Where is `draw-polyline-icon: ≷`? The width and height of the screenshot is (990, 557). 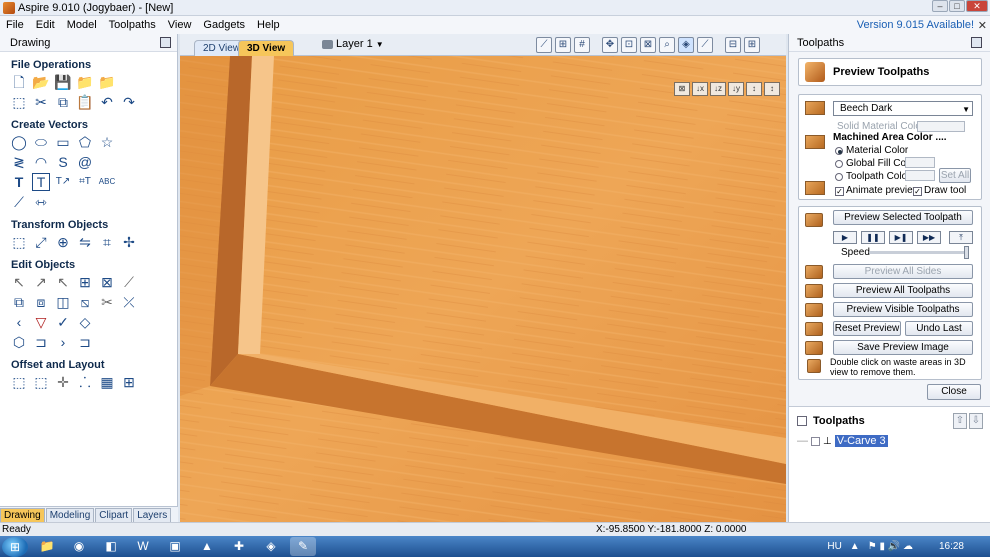
draw-polyline-icon: ≷ is located at coordinates (19, 162).